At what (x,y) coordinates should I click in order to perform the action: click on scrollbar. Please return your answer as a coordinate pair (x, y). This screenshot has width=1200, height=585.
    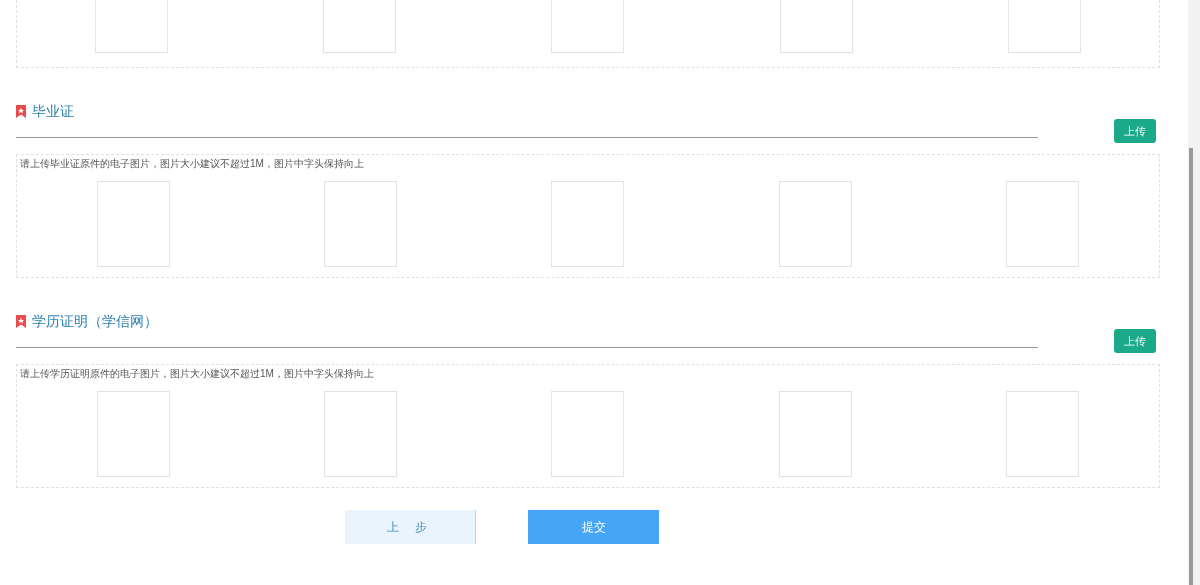
    Looking at the image, I should click on (1194, 292).